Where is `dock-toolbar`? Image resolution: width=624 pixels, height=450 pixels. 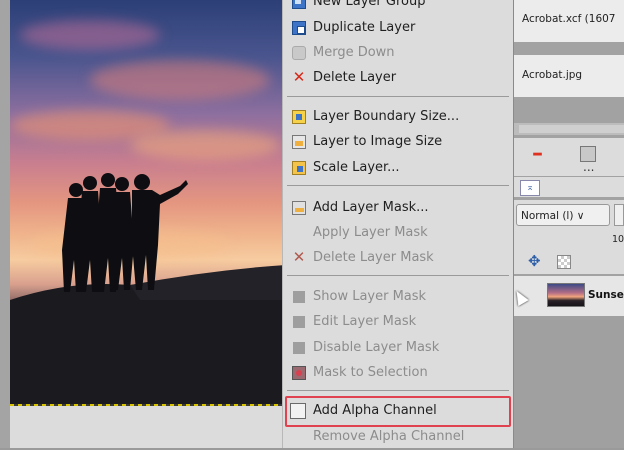 dock-toolbar is located at coordinates (568, 157).